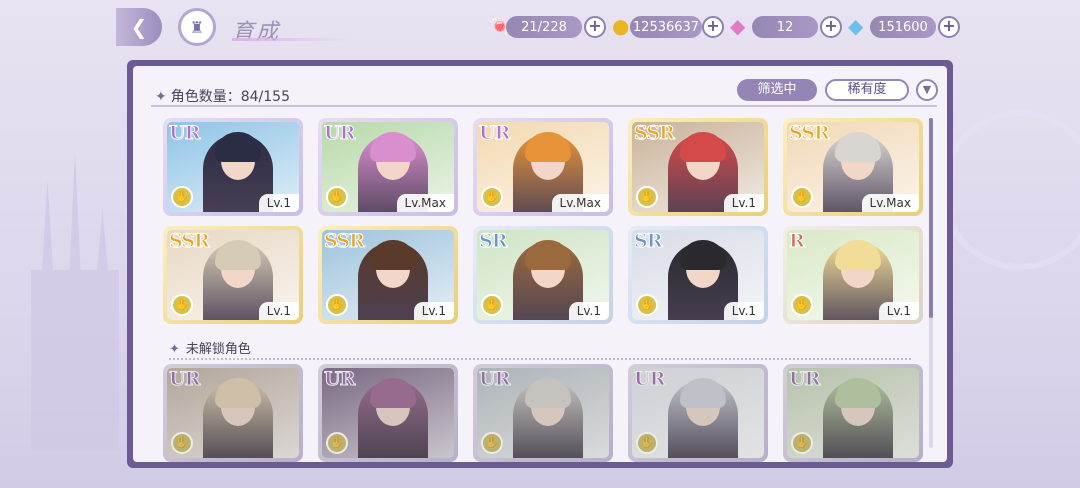 The image size is (1080, 488). I want to click on add-blue-diamond-button: +, so click(949, 27).